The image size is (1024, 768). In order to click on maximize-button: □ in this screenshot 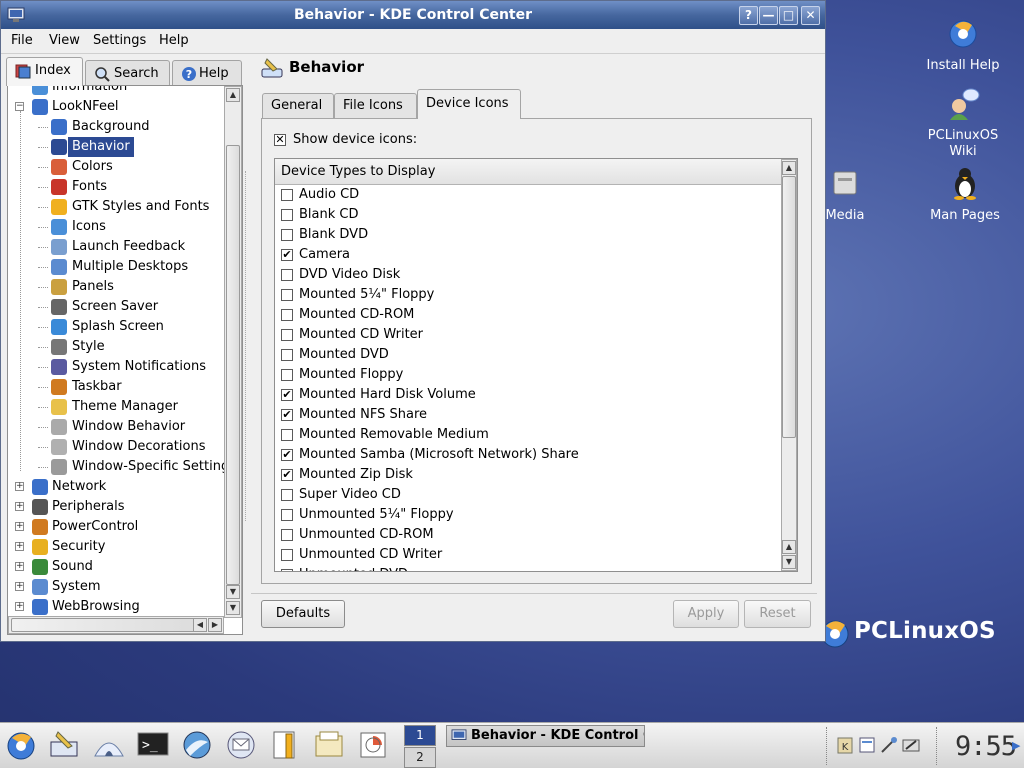, I will do `click(788, 15)`.